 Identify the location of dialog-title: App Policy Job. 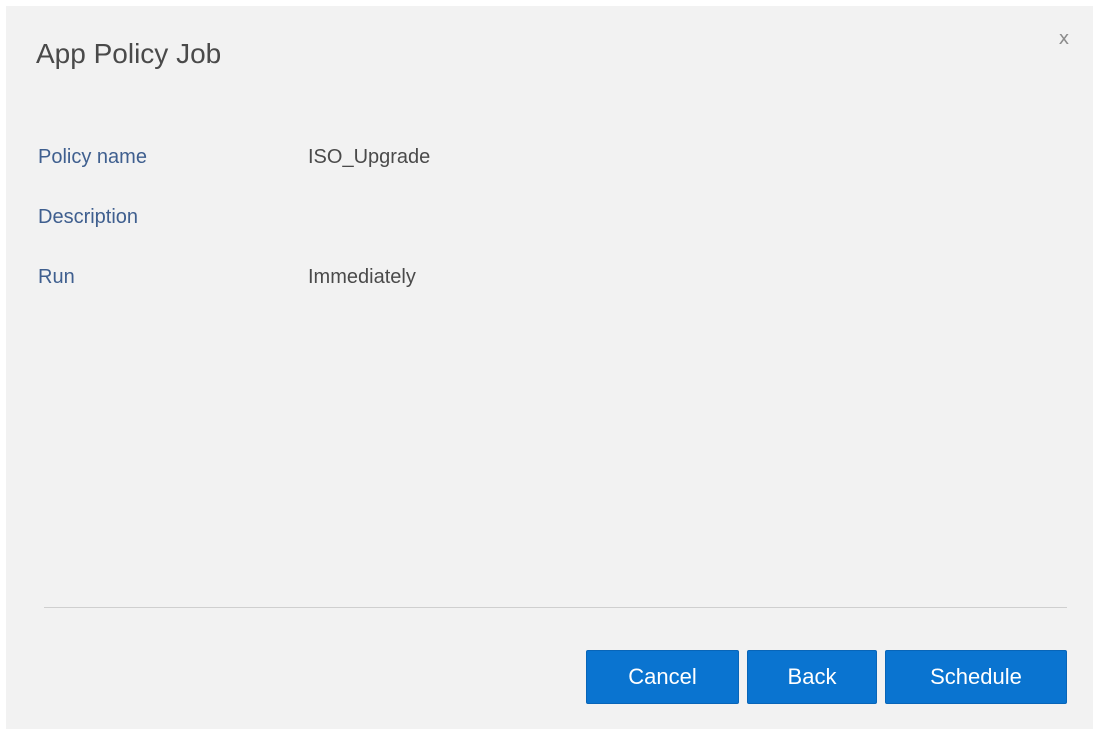
(129, 53).